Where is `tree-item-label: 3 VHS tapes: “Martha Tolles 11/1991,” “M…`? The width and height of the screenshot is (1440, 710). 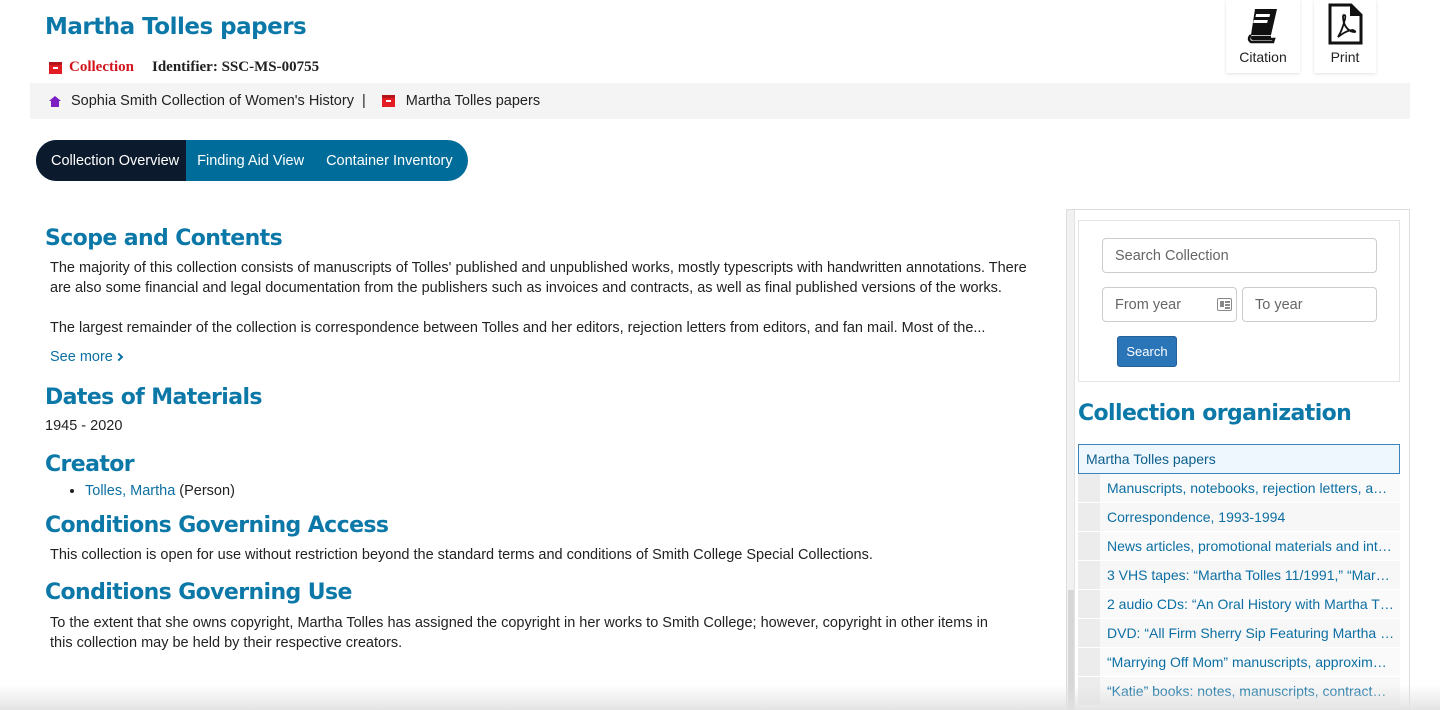
tree-item-label: 3 VHS tapes: “Martha Tolles 11/1991,” “M… is located at coordinates (1250, 575).